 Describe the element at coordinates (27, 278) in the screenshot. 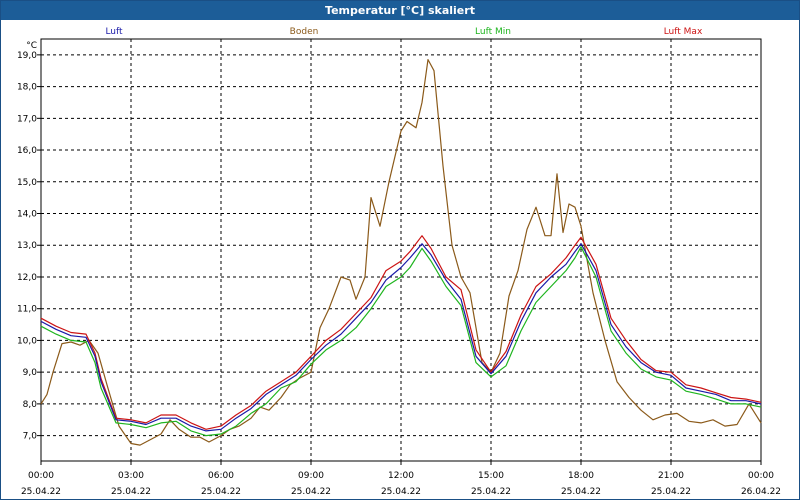

I see `y-tick-label: 12,0` at that location.